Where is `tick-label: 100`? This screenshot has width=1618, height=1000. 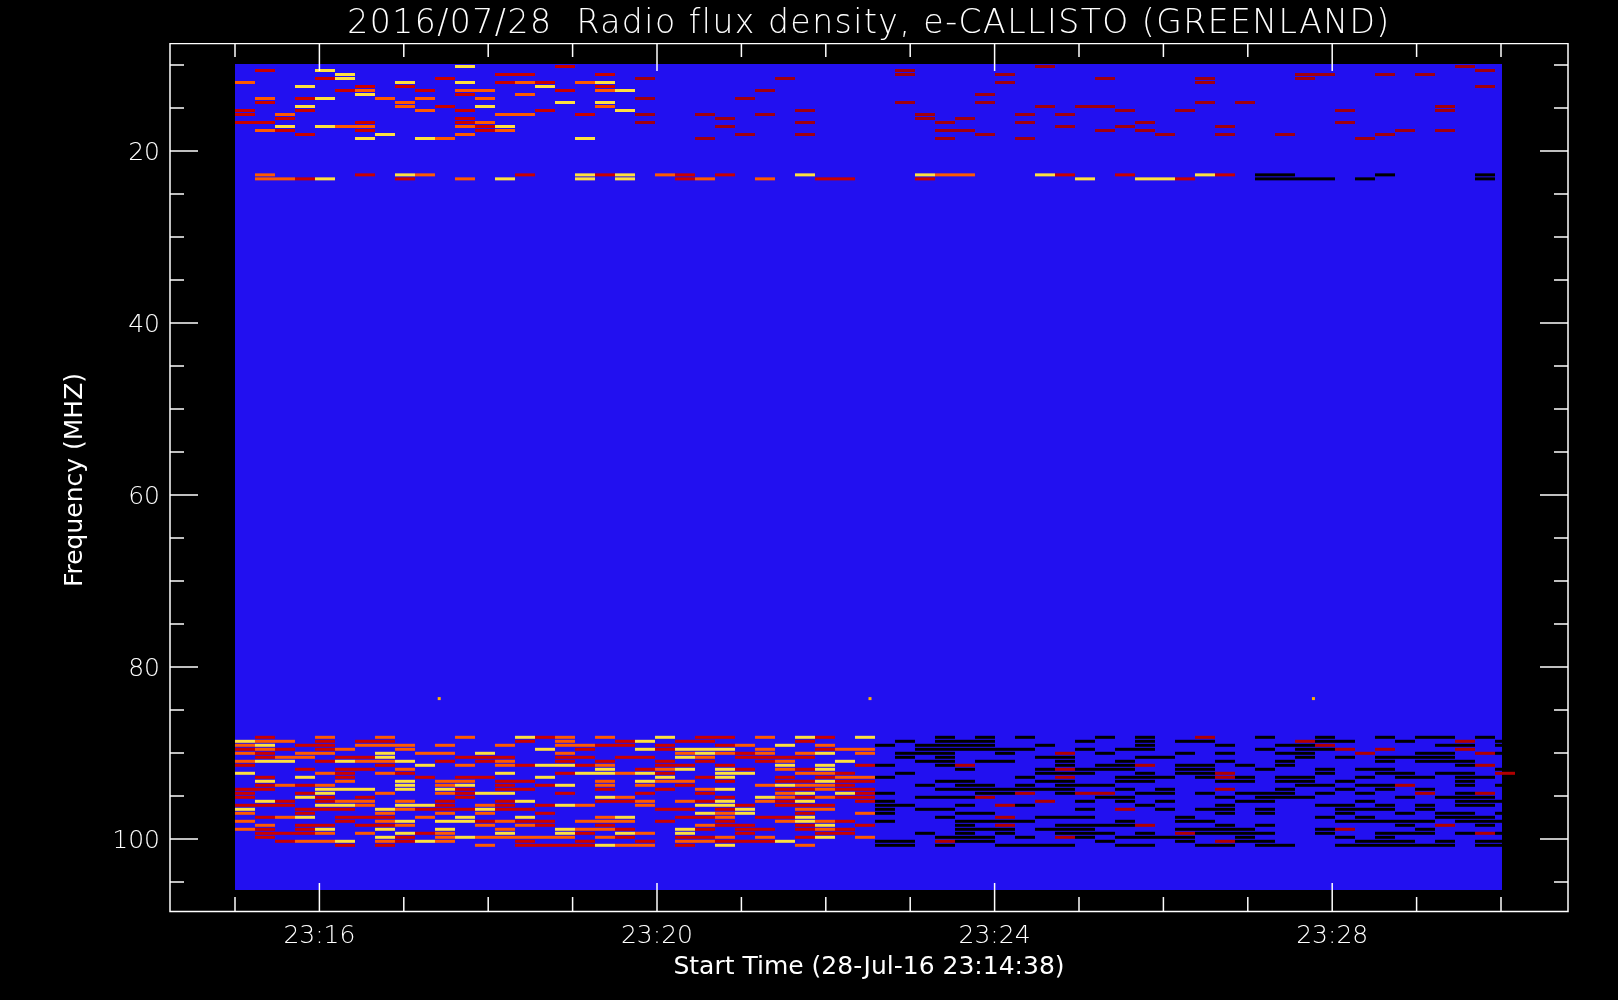 tick-label: 100 is located at coordinates (136, 839).